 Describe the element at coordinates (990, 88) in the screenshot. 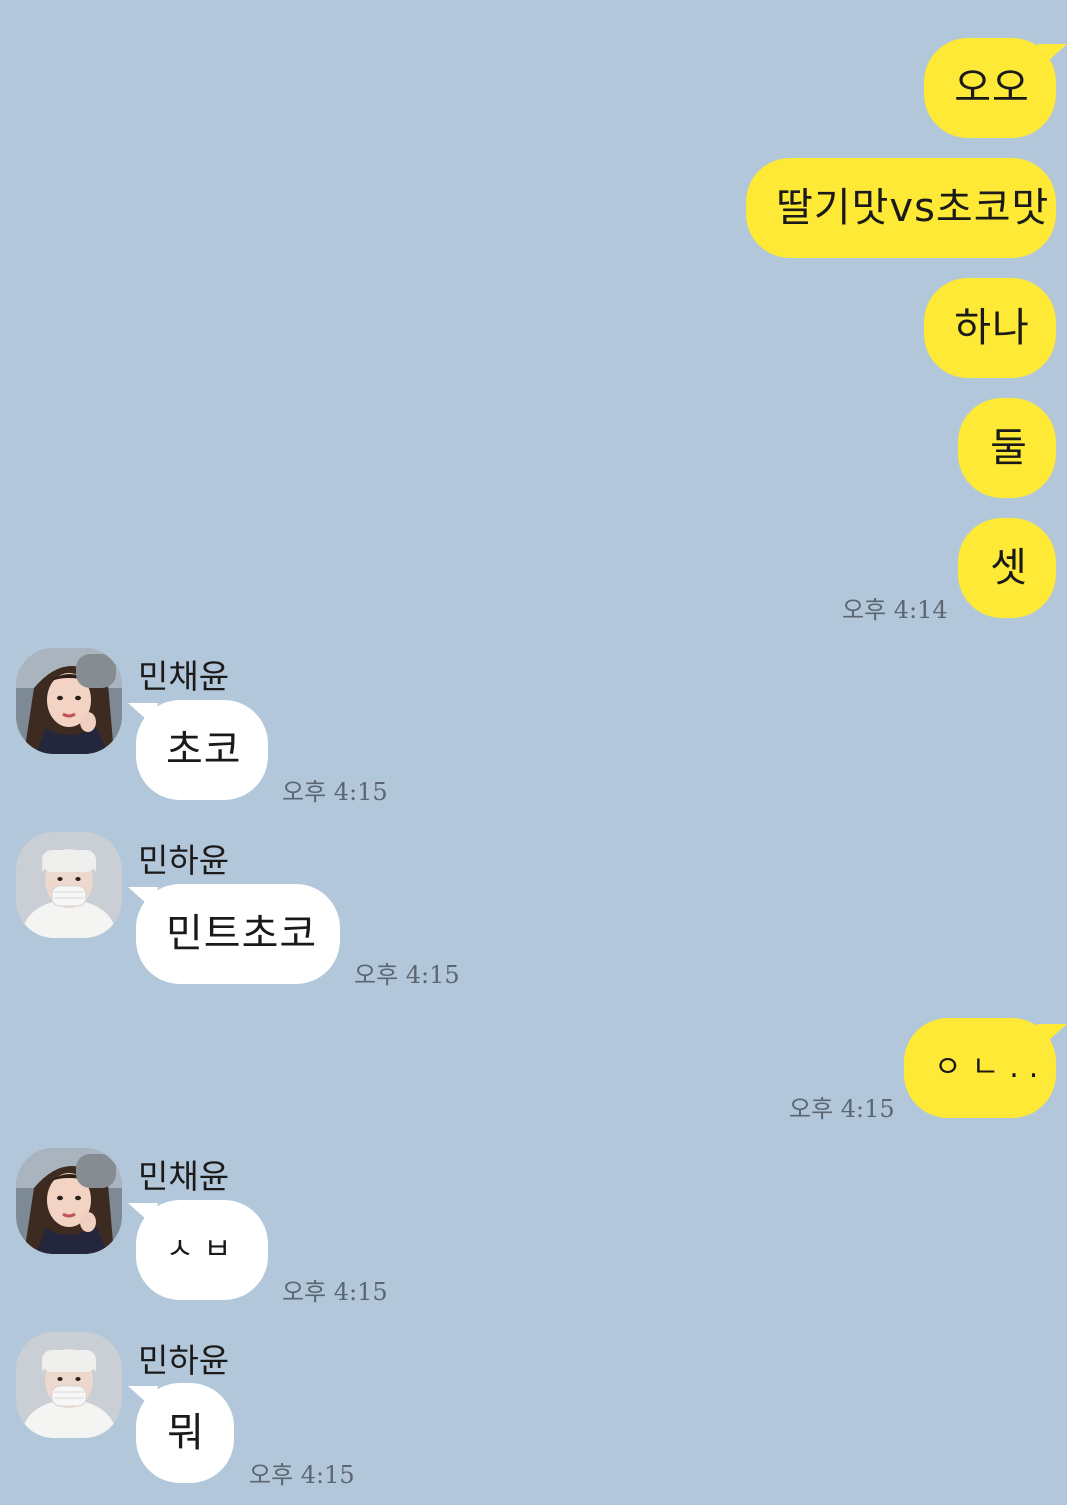

I see `my-message-bubble: 오오` at that location.